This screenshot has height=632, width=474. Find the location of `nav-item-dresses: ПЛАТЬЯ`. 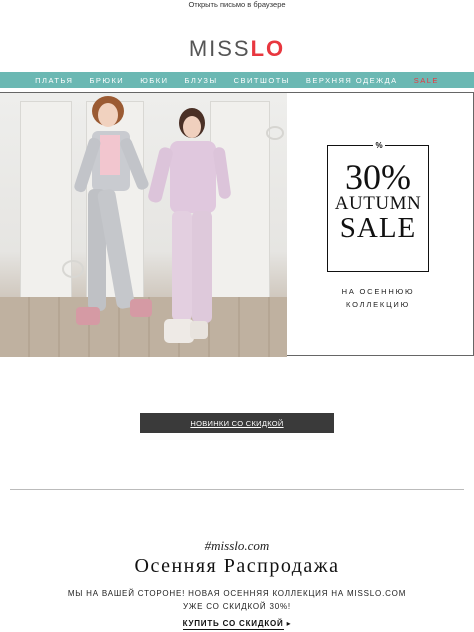

nav-item-dresses: ПЛАТЬЯ is located at coordinates (54, 80).